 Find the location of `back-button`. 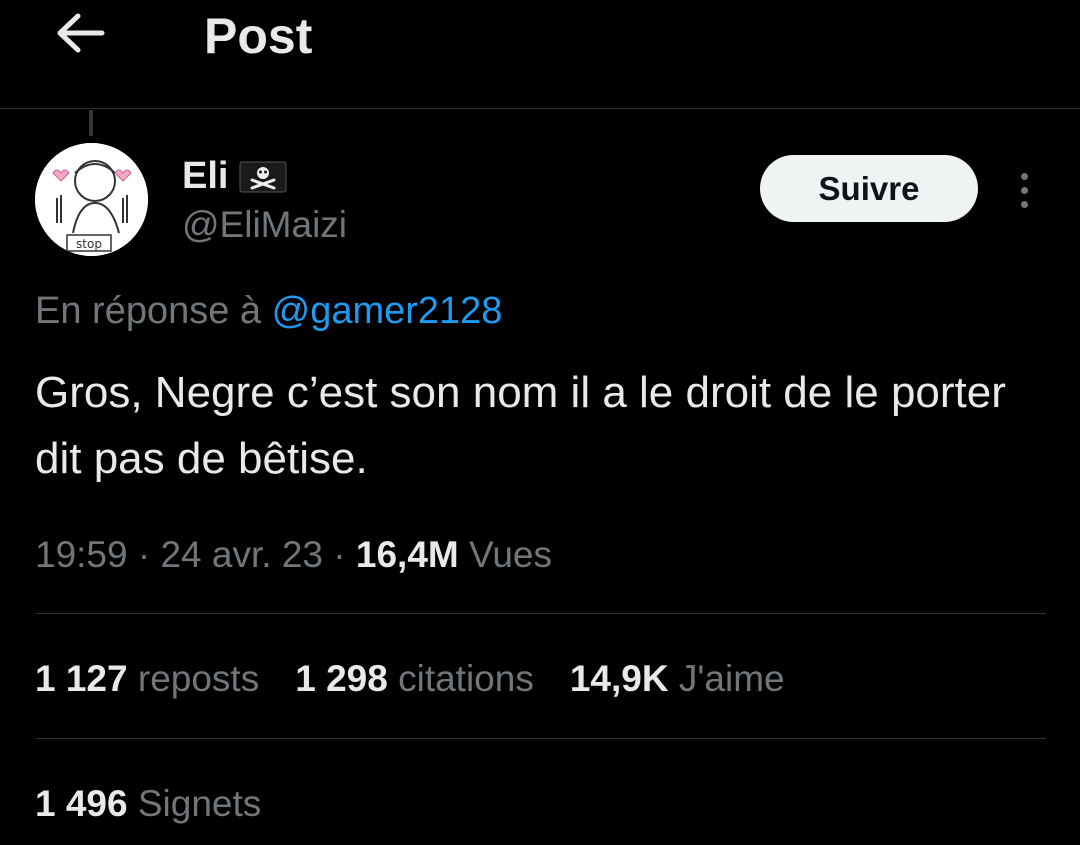

back-button is located at coordinates (80, 33).